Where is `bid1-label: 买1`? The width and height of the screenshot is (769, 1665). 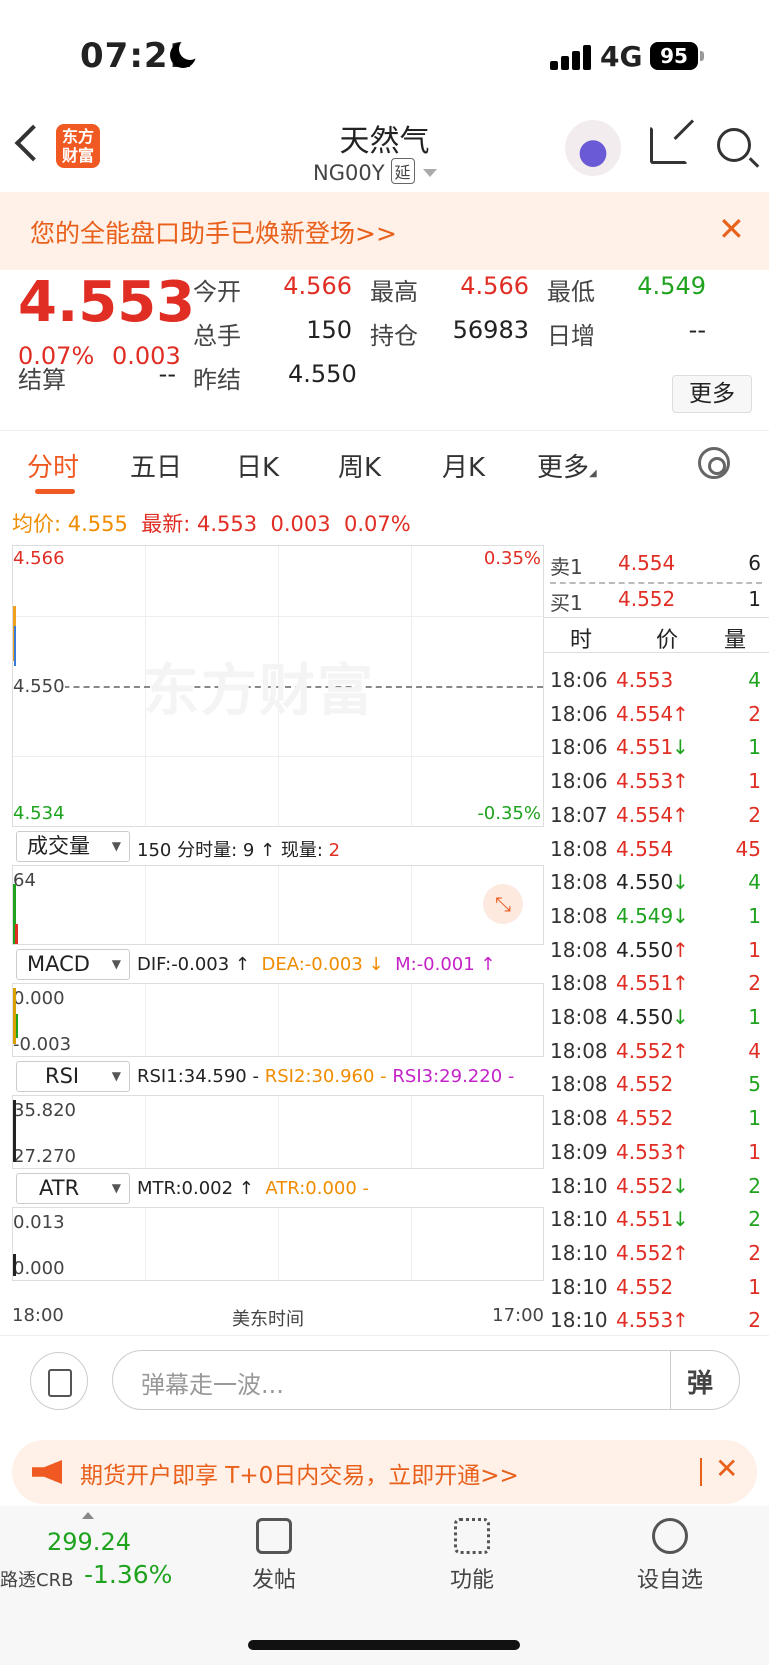
bid1-label: 买1 is located at coordinates (566, 603).